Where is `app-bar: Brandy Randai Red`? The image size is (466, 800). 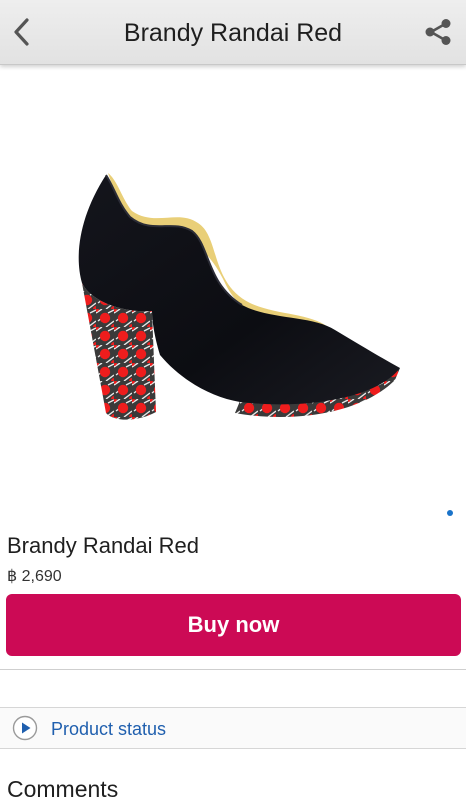 app-bar: Brandy Randai Red is located at coordinates (233, 32).